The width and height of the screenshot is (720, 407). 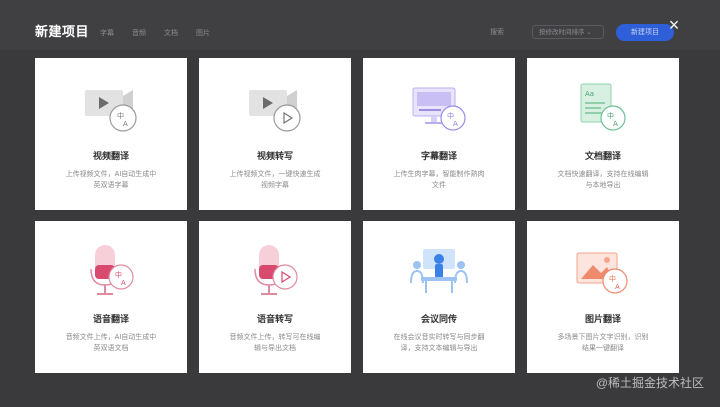 What do you see at coordinates (603, 107) in the screenshot?
I see `document-translate-icon: Aa 中 A` at bounding box center [603, 107].